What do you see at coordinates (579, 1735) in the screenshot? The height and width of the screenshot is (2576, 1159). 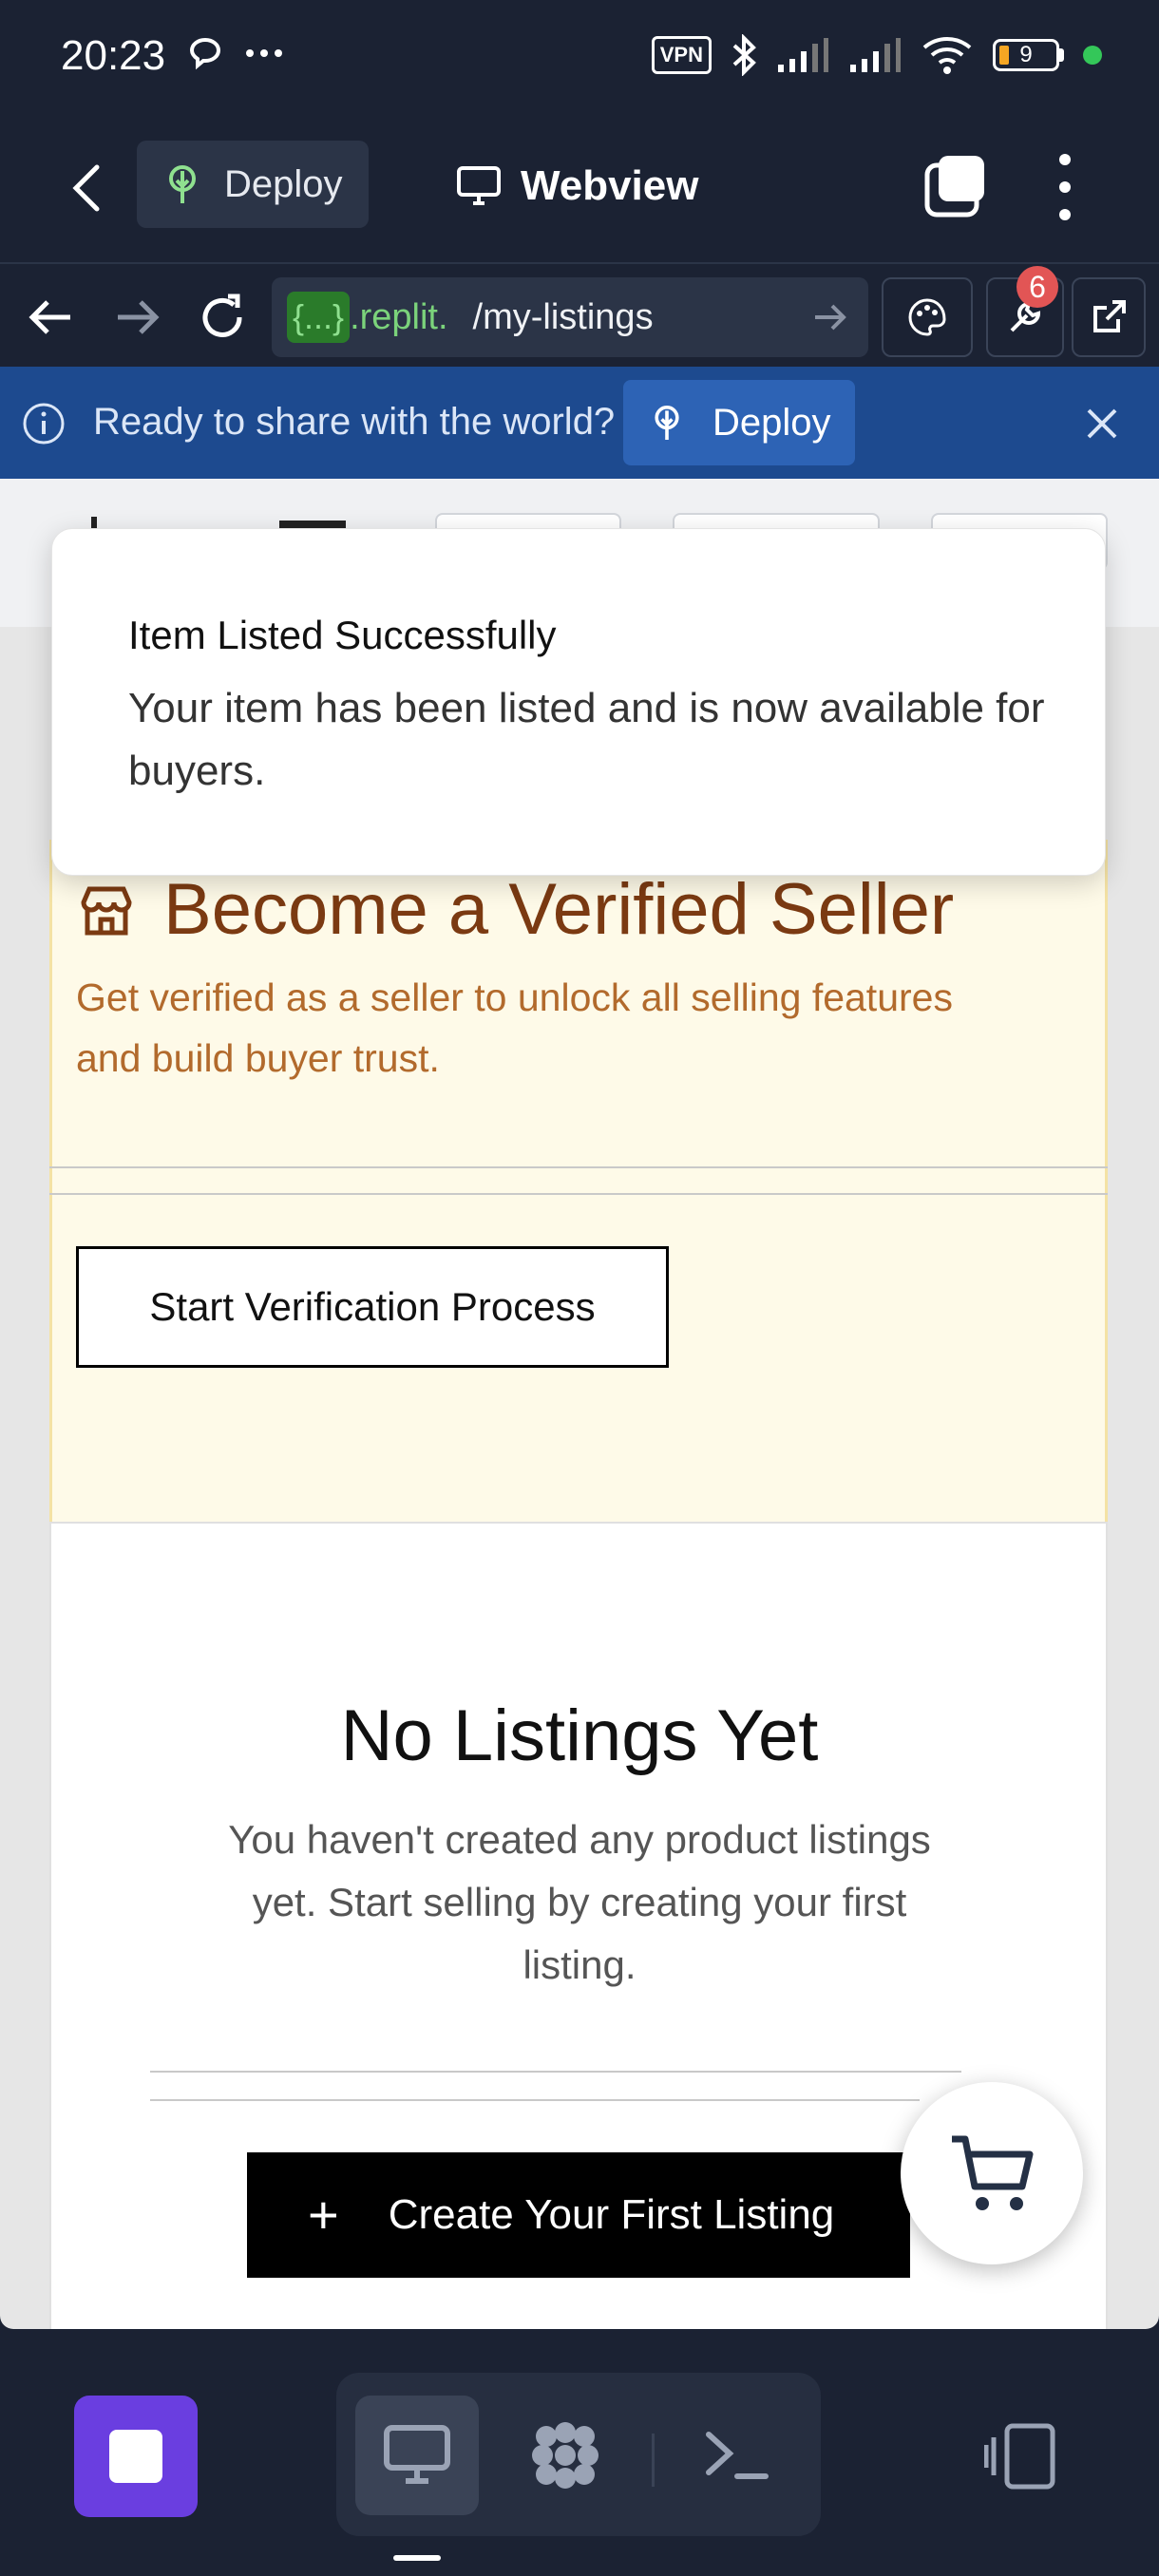 I see `empty-state-title: No Listings Yet` at bounding box center [579, 1735].